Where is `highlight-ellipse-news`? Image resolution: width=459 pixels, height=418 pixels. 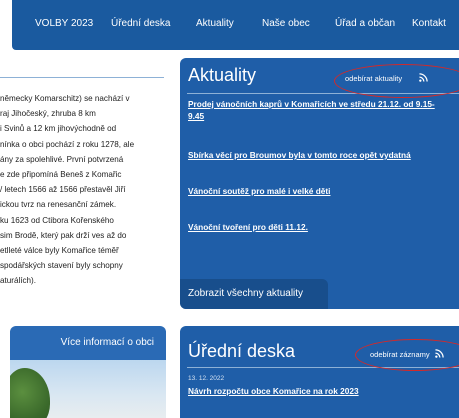
highlight-ellipse-news is located at coordinates (396, 81).